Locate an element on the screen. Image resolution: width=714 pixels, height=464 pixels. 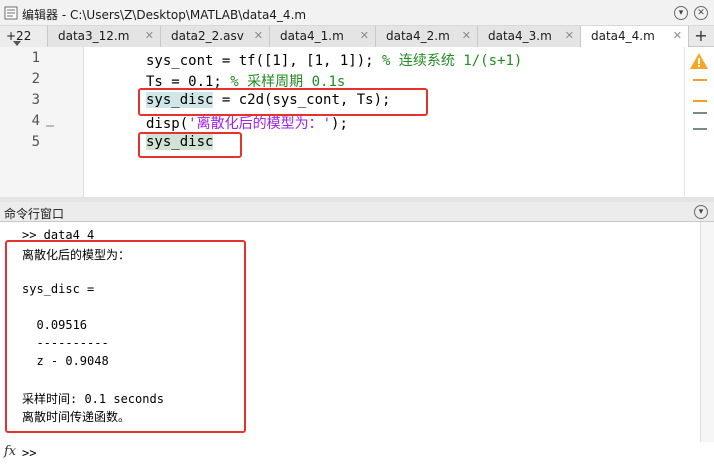
warning-icon is located at coordinates (699, 61).